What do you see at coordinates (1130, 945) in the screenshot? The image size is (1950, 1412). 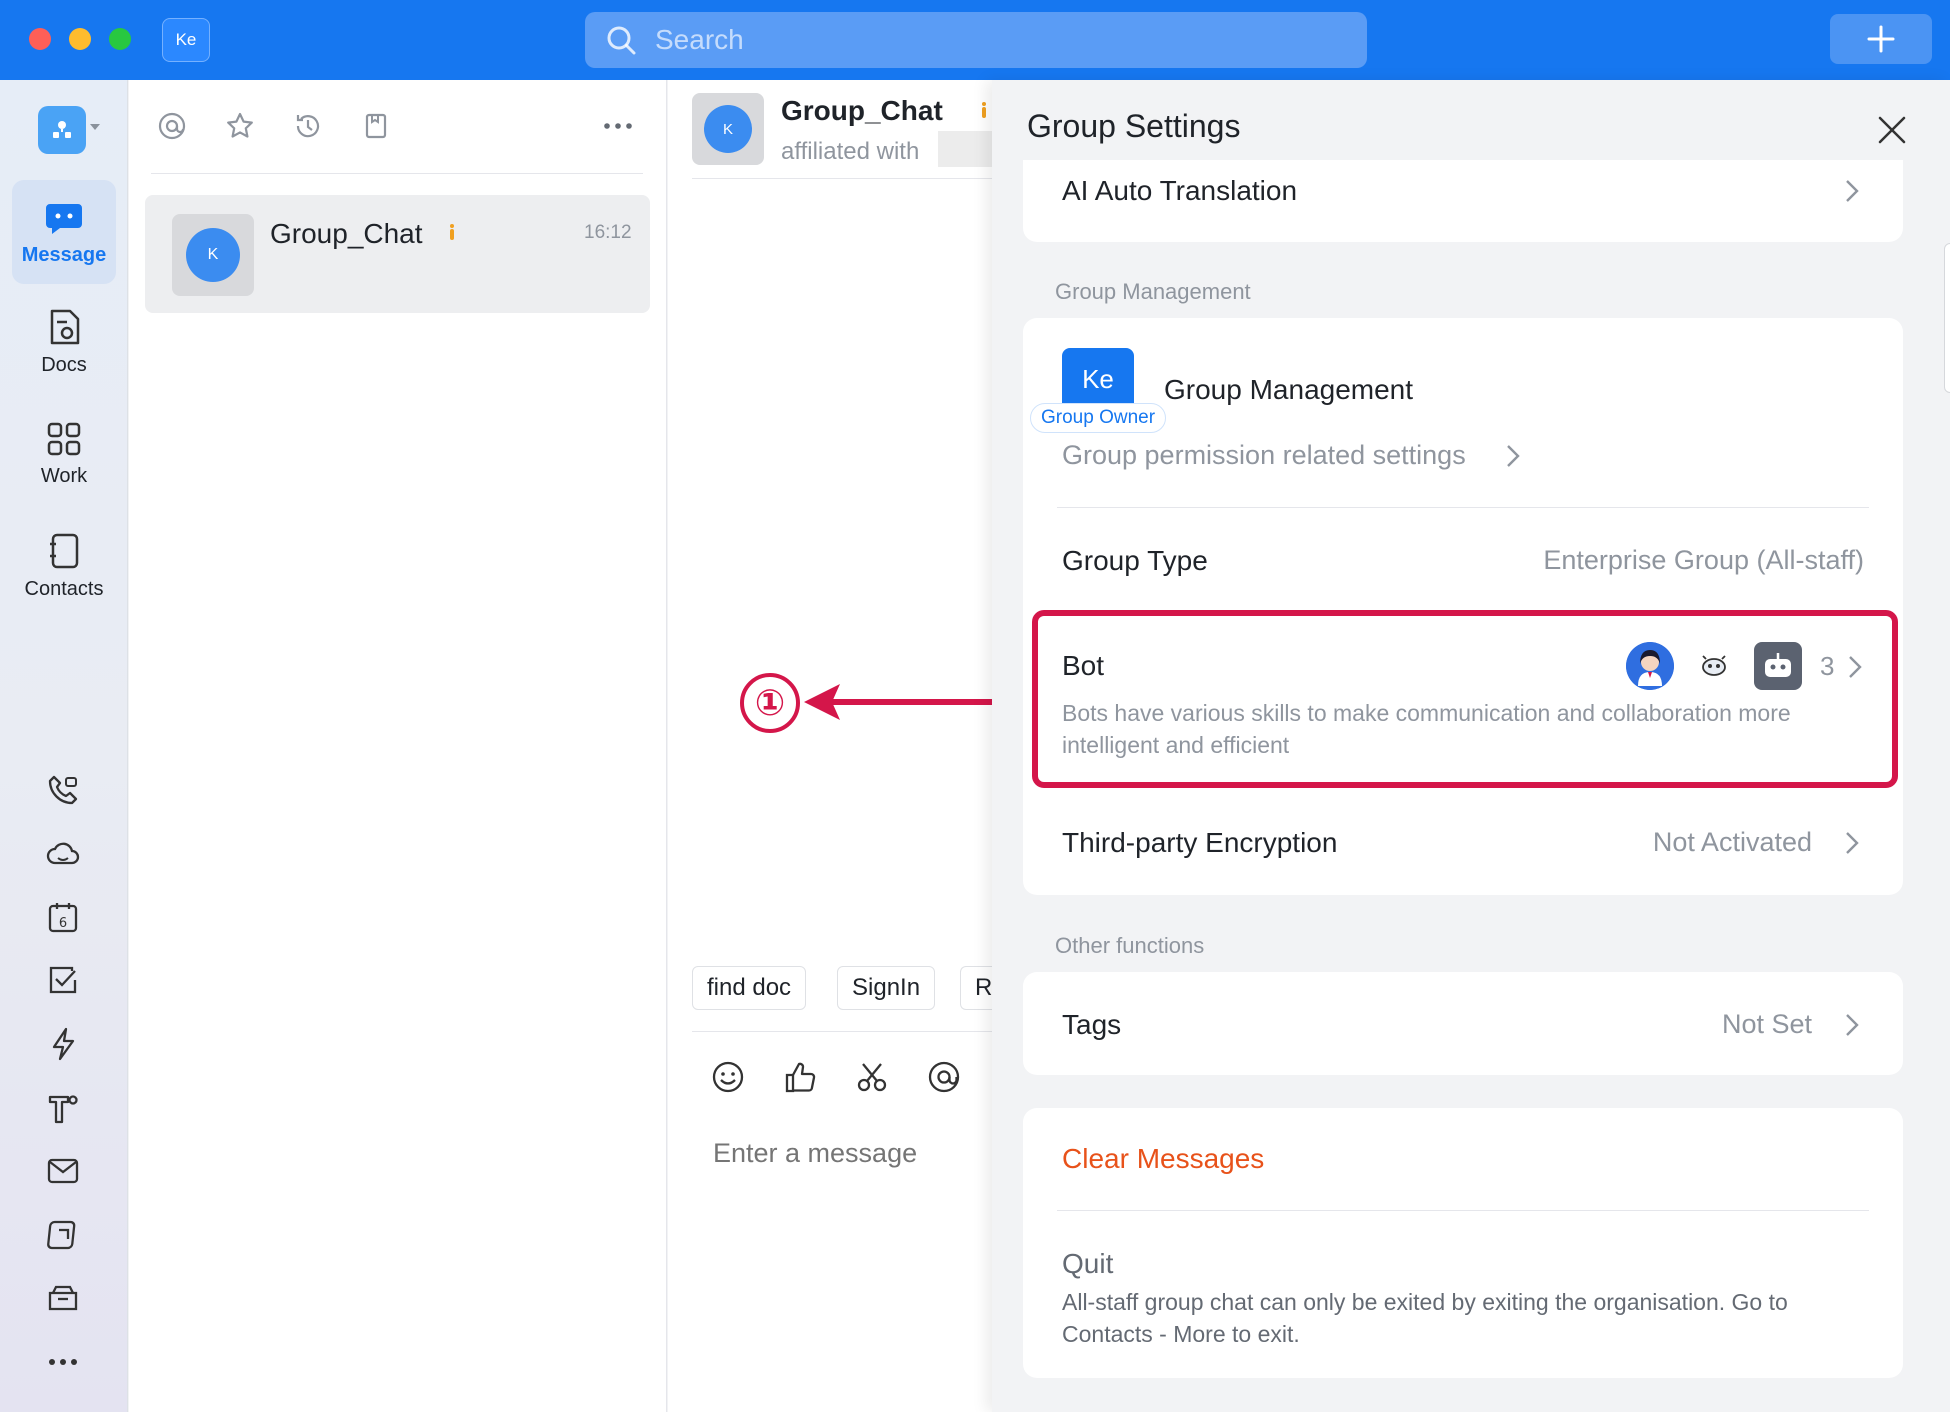 I see `section-title-other-functions: Other functions` at bounding box center [1130, 945].